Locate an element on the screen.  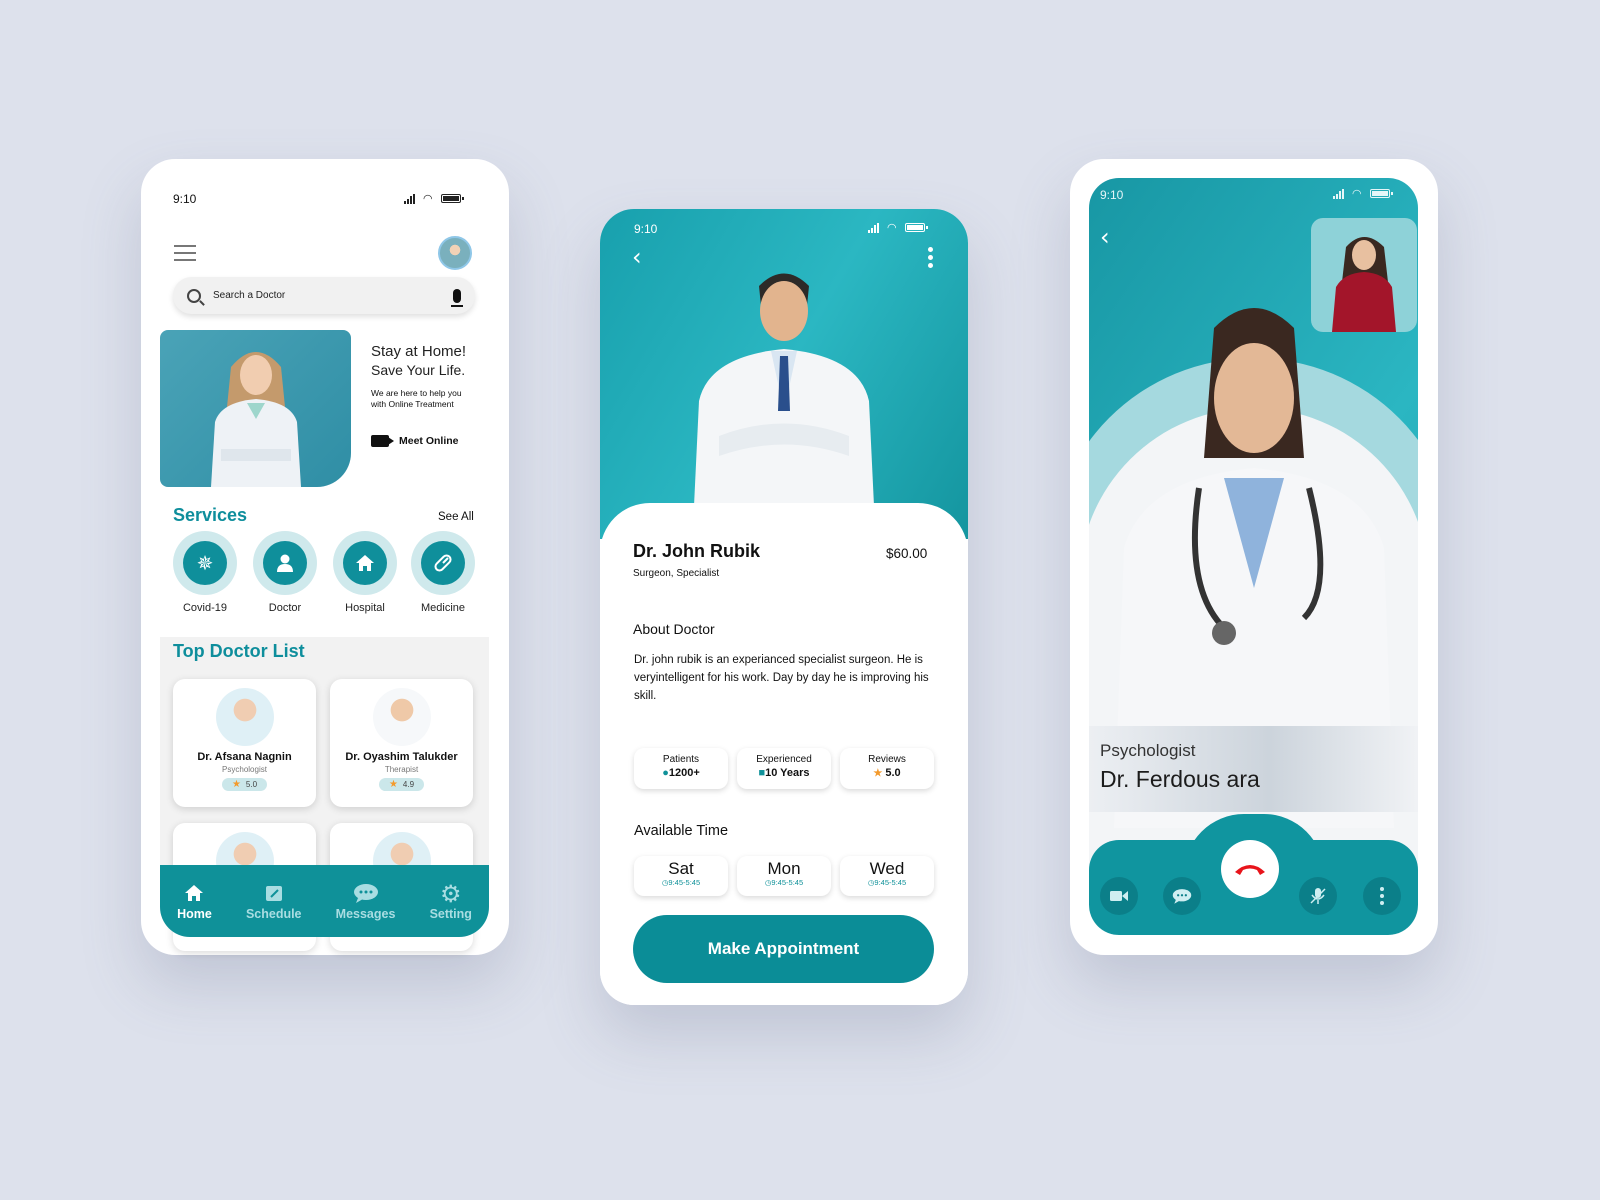
chat-button is located at coordinates (1182, 896).